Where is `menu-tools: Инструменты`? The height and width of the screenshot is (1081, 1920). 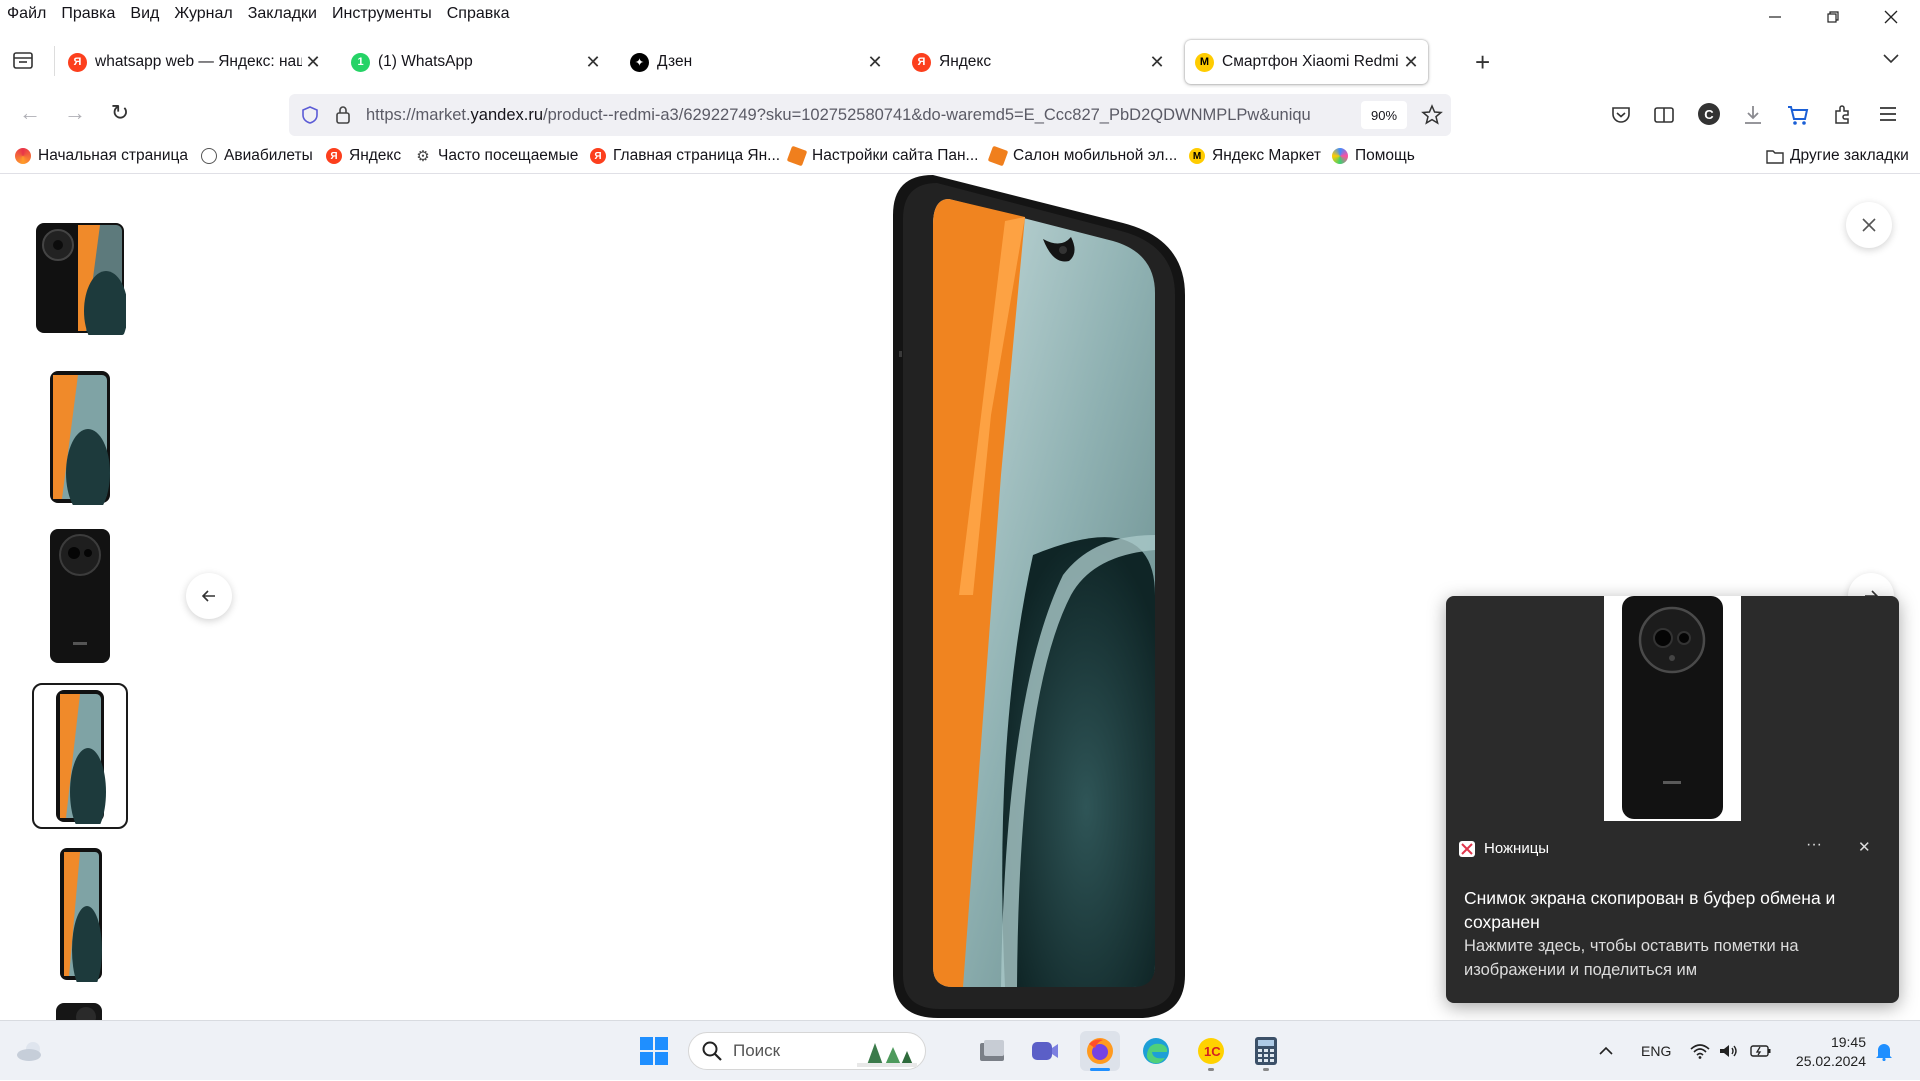 menu-tools: Инструменты is located at coordinates (382, 14).